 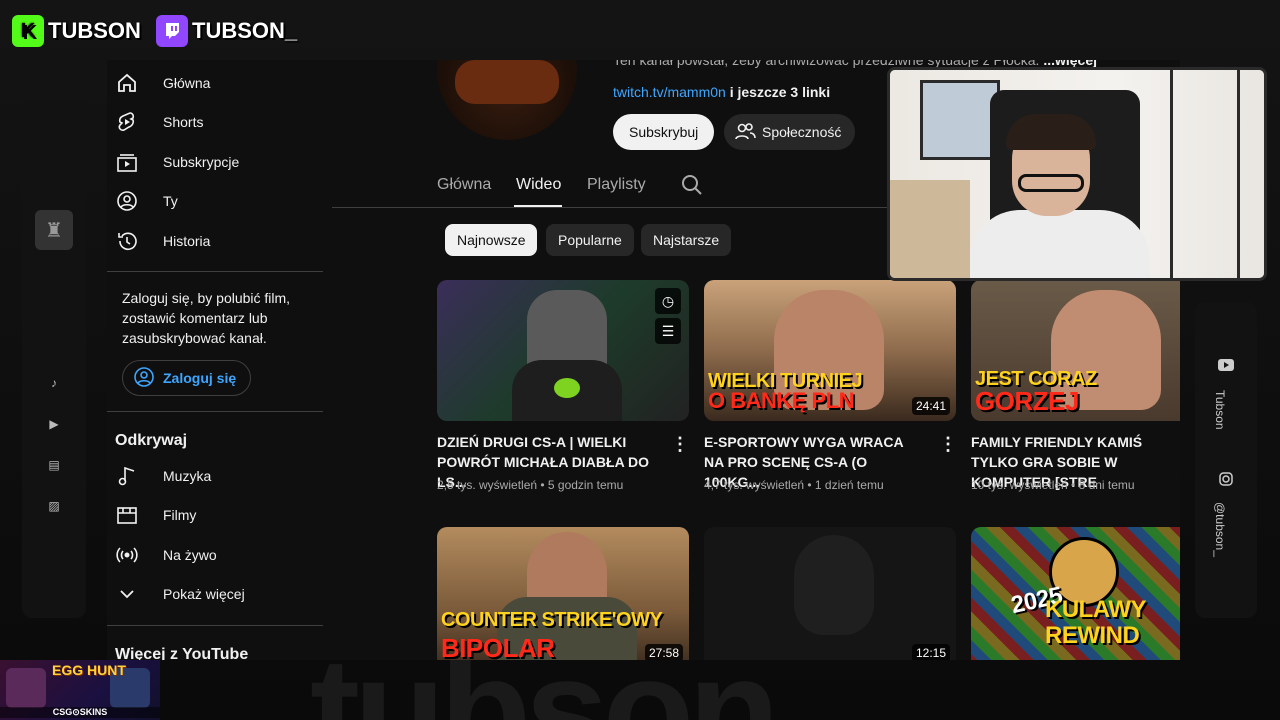 I want to click on video-meta: 10 tys. wyświetleń • 8 dni temu, so click(x=1053, y=485).